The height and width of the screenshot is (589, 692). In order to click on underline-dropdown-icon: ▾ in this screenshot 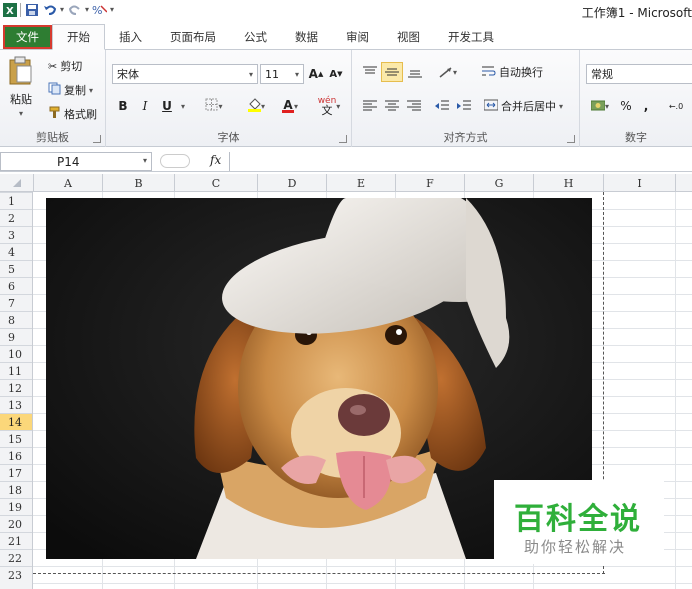, I will do `click(183, 106)`.